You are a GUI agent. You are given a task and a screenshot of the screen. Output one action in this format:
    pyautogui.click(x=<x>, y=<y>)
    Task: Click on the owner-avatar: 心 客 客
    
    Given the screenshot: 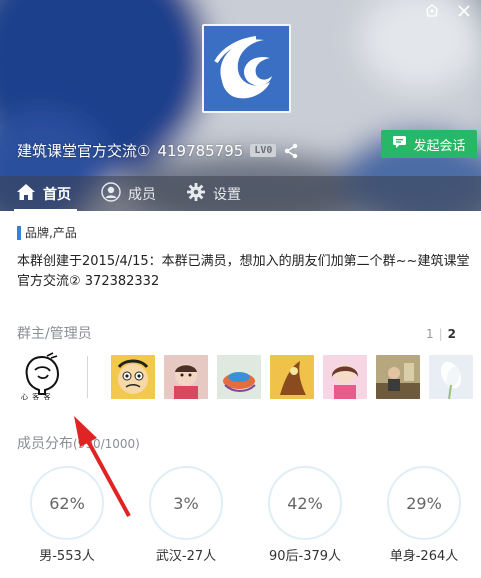 What is the action you would take?
    pyautogui.click(x=42, y=377)
    